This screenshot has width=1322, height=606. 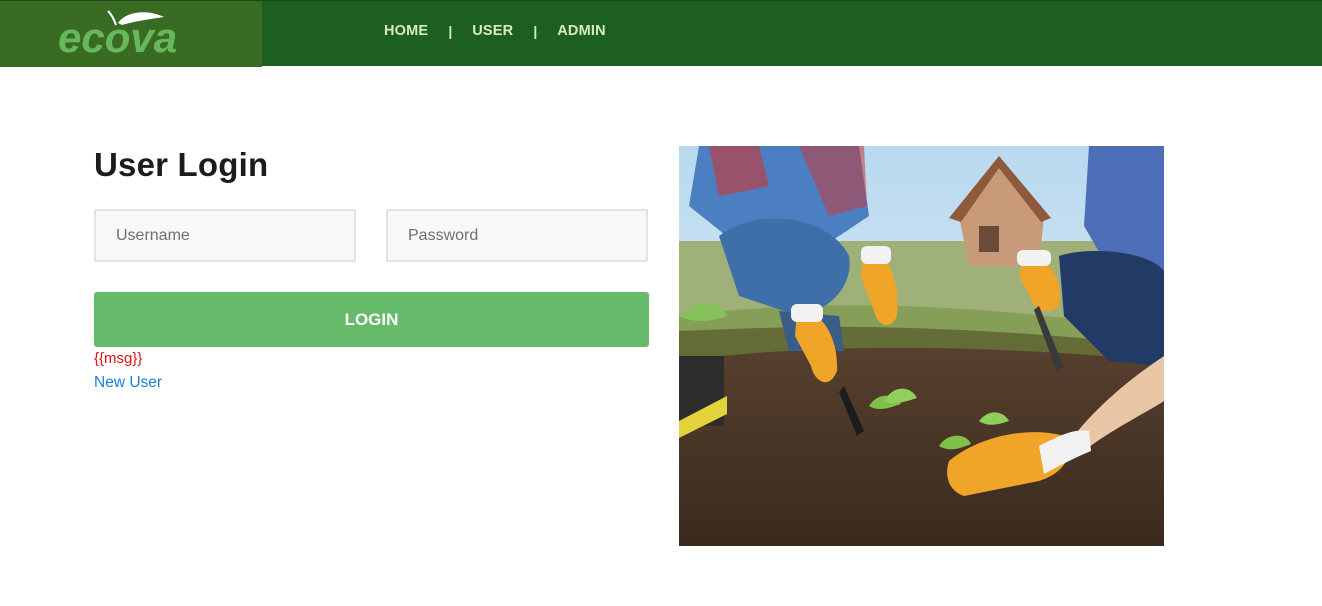 What do you see at coordinates (128, 383) in the screenshot?
I see `new-user-link: New User` at bounding box center [128, 383].